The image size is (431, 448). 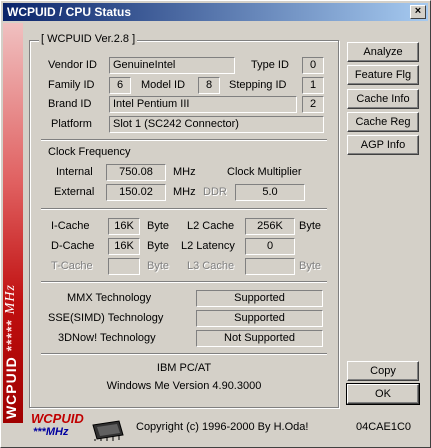 I want to click on family-id-label: Family ID, so click(x=71, y=85).